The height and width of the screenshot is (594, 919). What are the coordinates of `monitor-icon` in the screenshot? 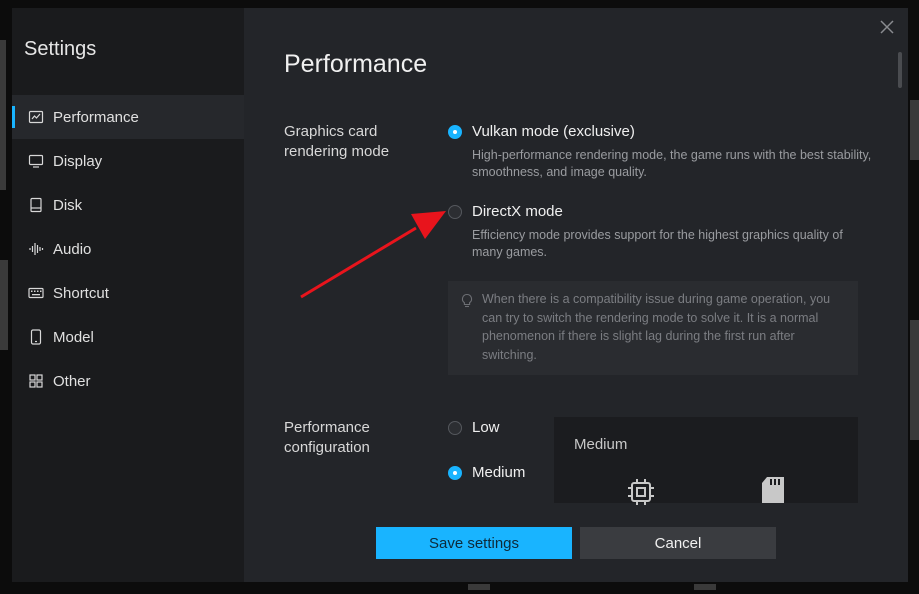 It's located at (36, 161).